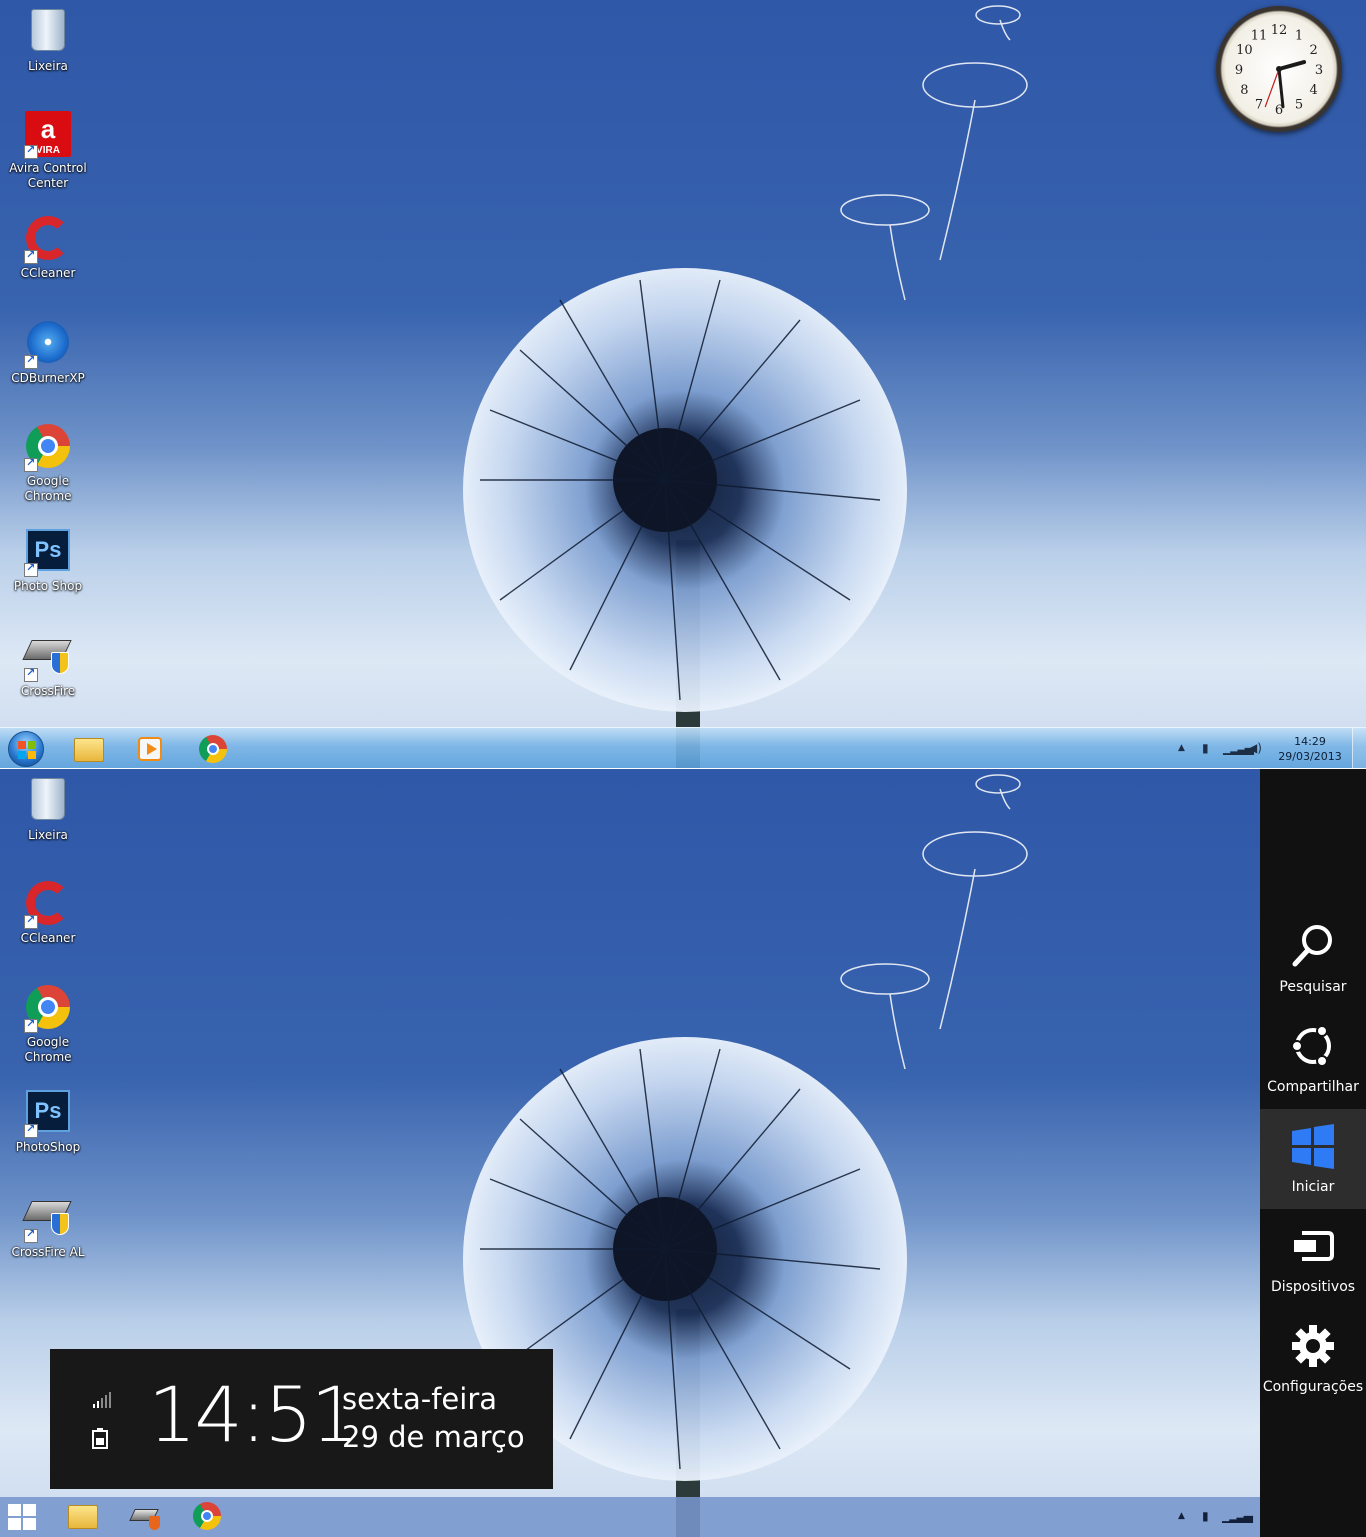  I want to click on clock-second-hand, so click(1272, 88).